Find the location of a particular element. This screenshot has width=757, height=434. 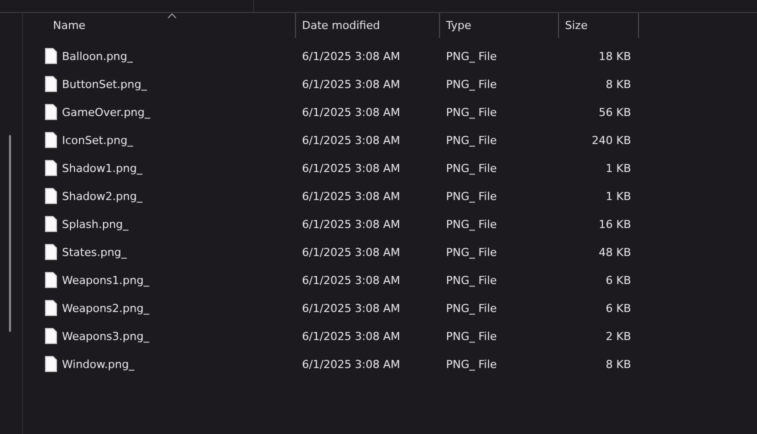

file-name: Shadow1.png_ is located at coordinates (102, 168).